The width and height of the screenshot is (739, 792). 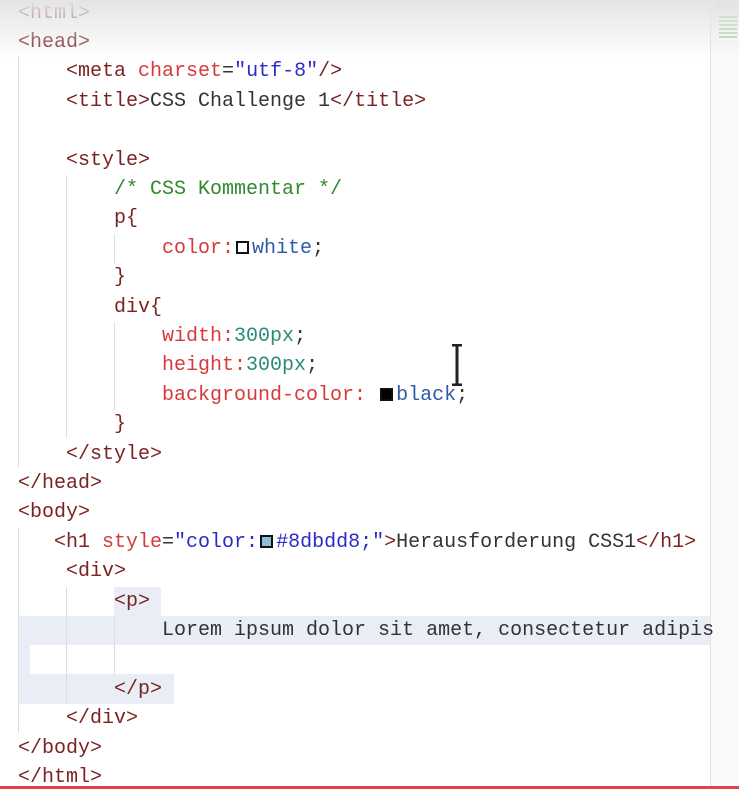 What do you see at coordinates (276, 72) in the screenshot?
I see `code-token: "utf-8"` at bounding box center [276, 72].